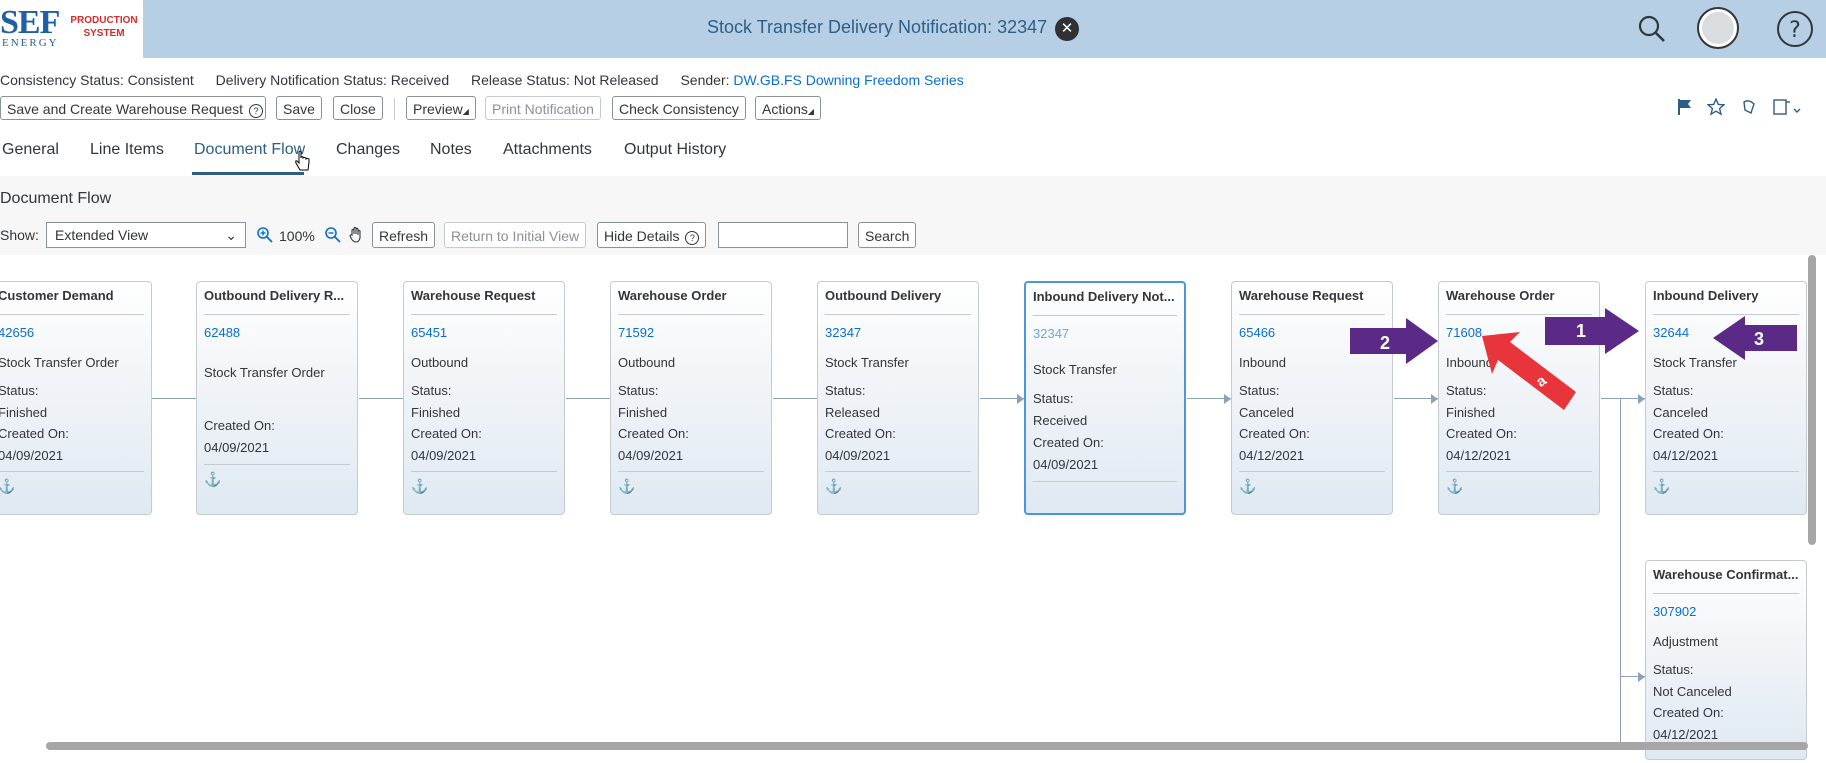  Describe the element at coordinates (1529, 371) in the screenshot. I see `annotation-arrow-a: a` at that location.